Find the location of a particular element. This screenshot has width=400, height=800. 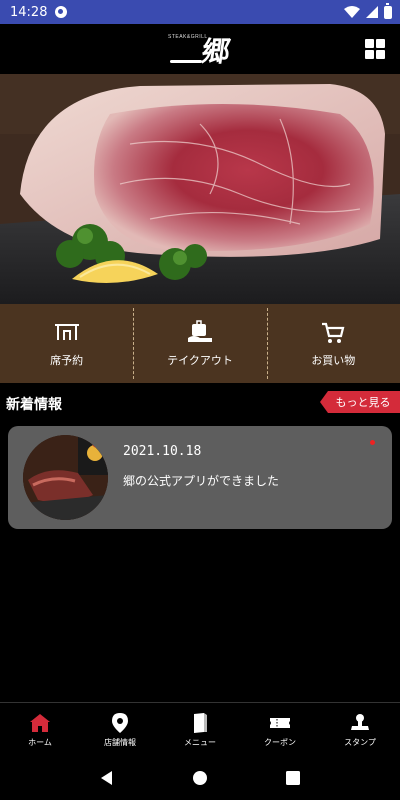

system-navigation is located at coordinates (200, 778).